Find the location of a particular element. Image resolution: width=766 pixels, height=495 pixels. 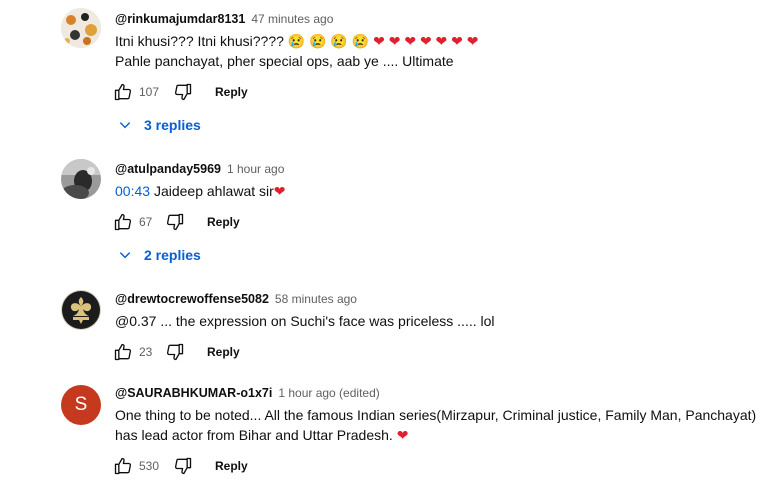

comment-actions: 107 Reply is located at coordinates (180, 92).